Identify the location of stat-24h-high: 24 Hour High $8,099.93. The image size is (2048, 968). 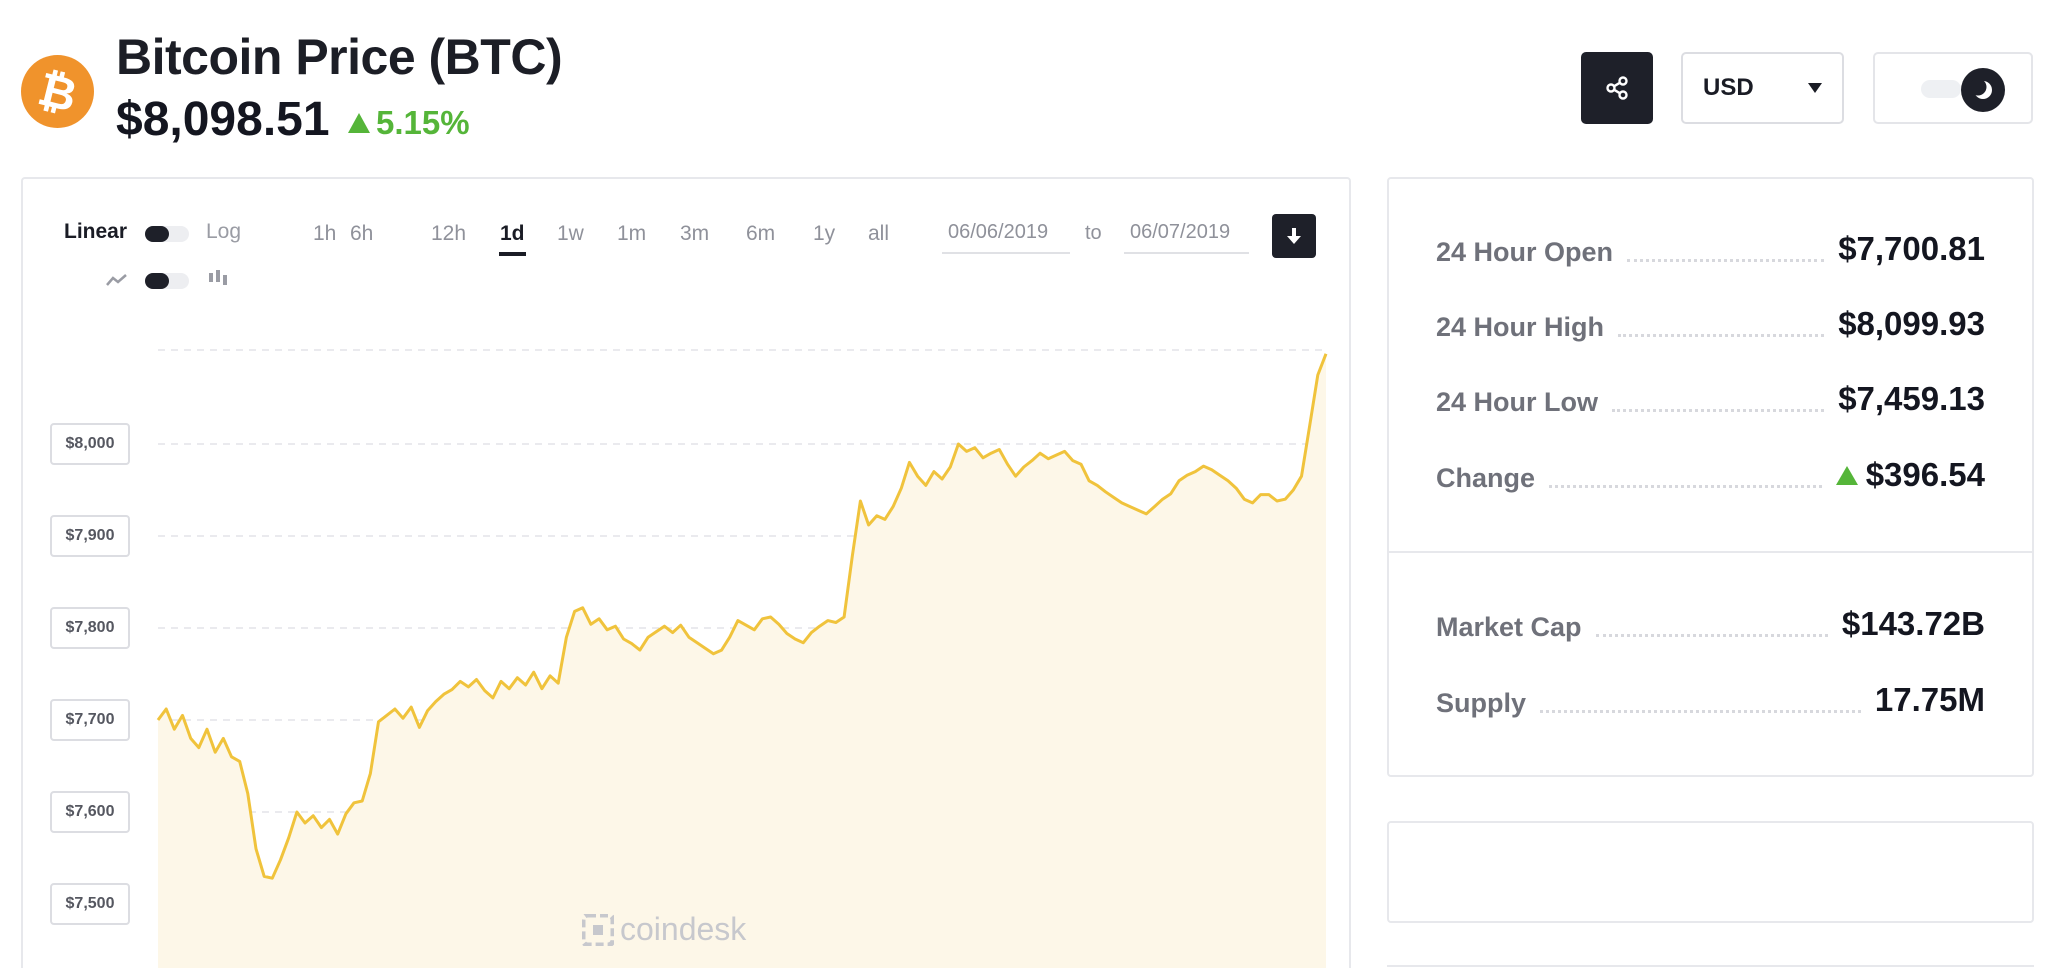
(1710, 323).